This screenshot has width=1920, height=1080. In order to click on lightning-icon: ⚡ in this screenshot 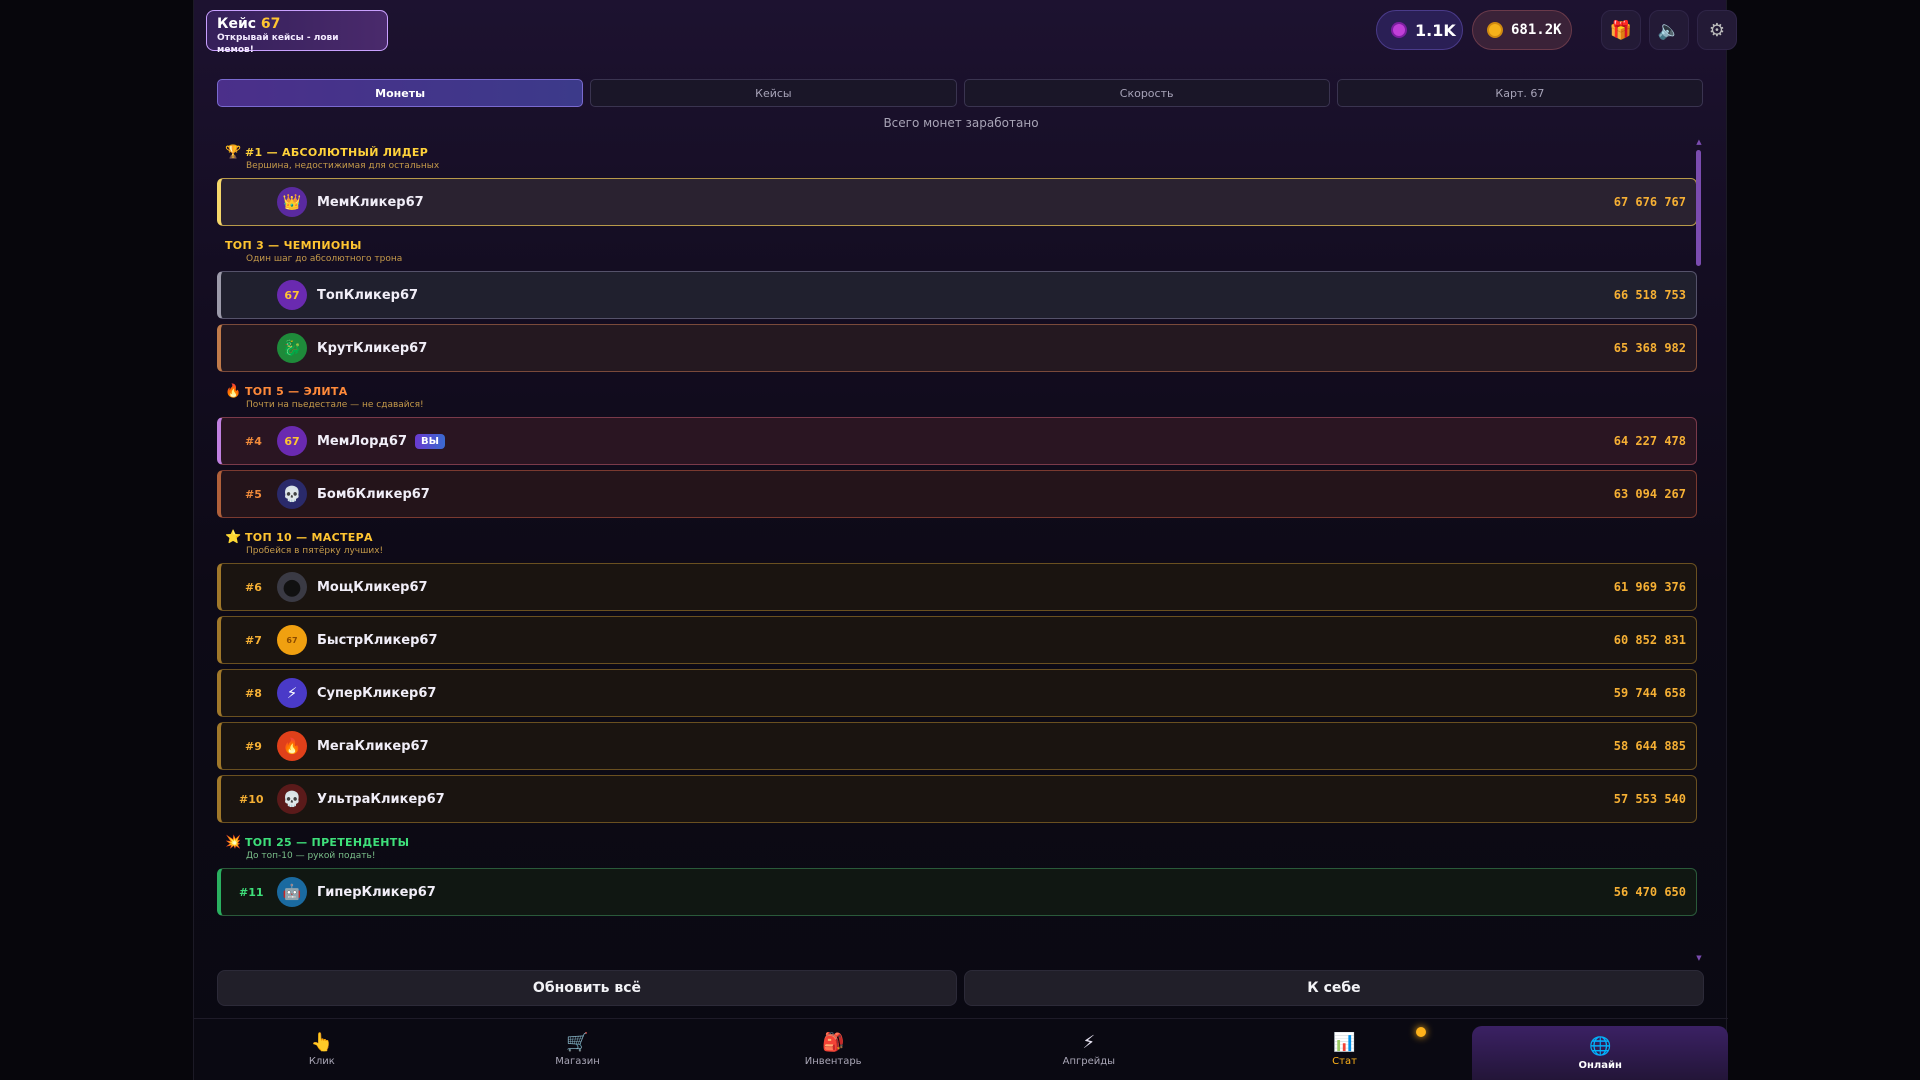, I will do `click(1089, 1042)`.